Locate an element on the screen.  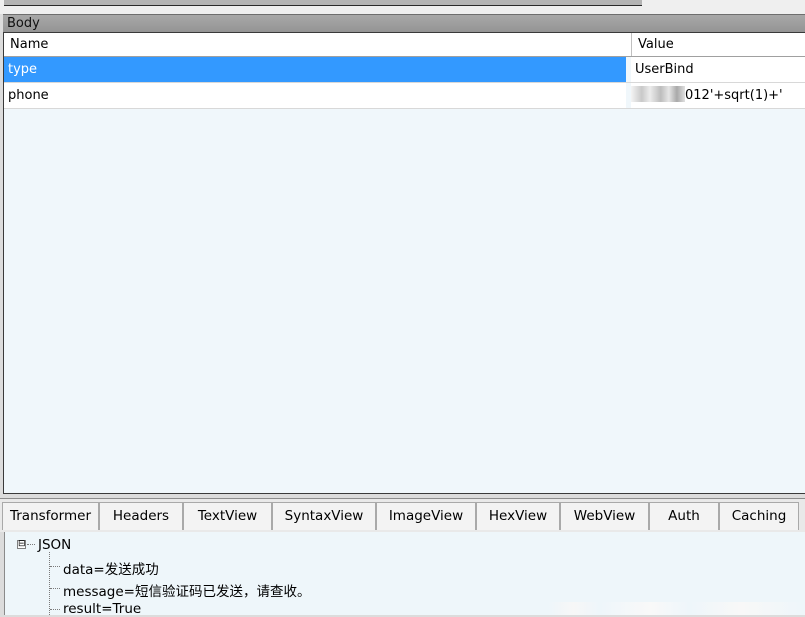
grid-row-type: type UserBind is located at coordinates (404, 70).